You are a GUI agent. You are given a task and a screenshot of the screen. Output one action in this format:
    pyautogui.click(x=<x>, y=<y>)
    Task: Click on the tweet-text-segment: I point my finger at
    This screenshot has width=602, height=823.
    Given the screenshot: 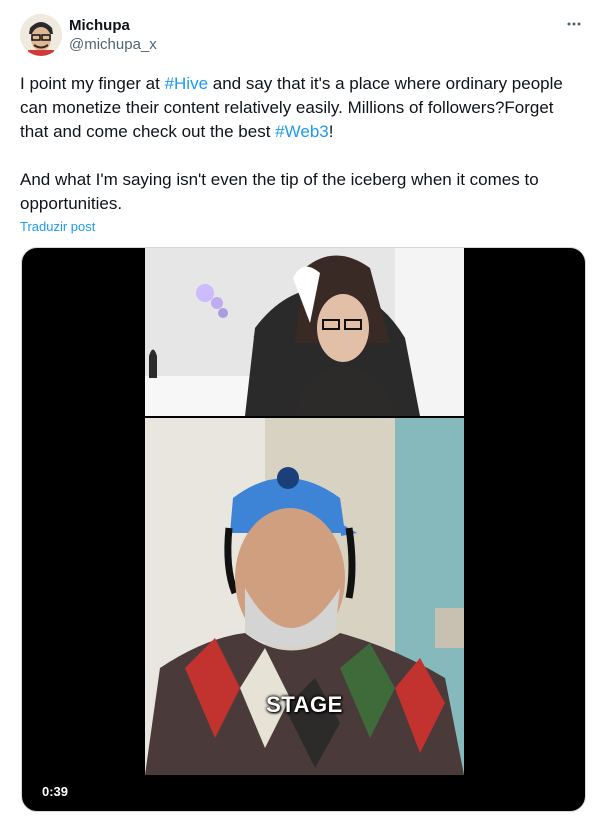 What is the action you would take?
    pyautogui.click(x=92, y=83)
    